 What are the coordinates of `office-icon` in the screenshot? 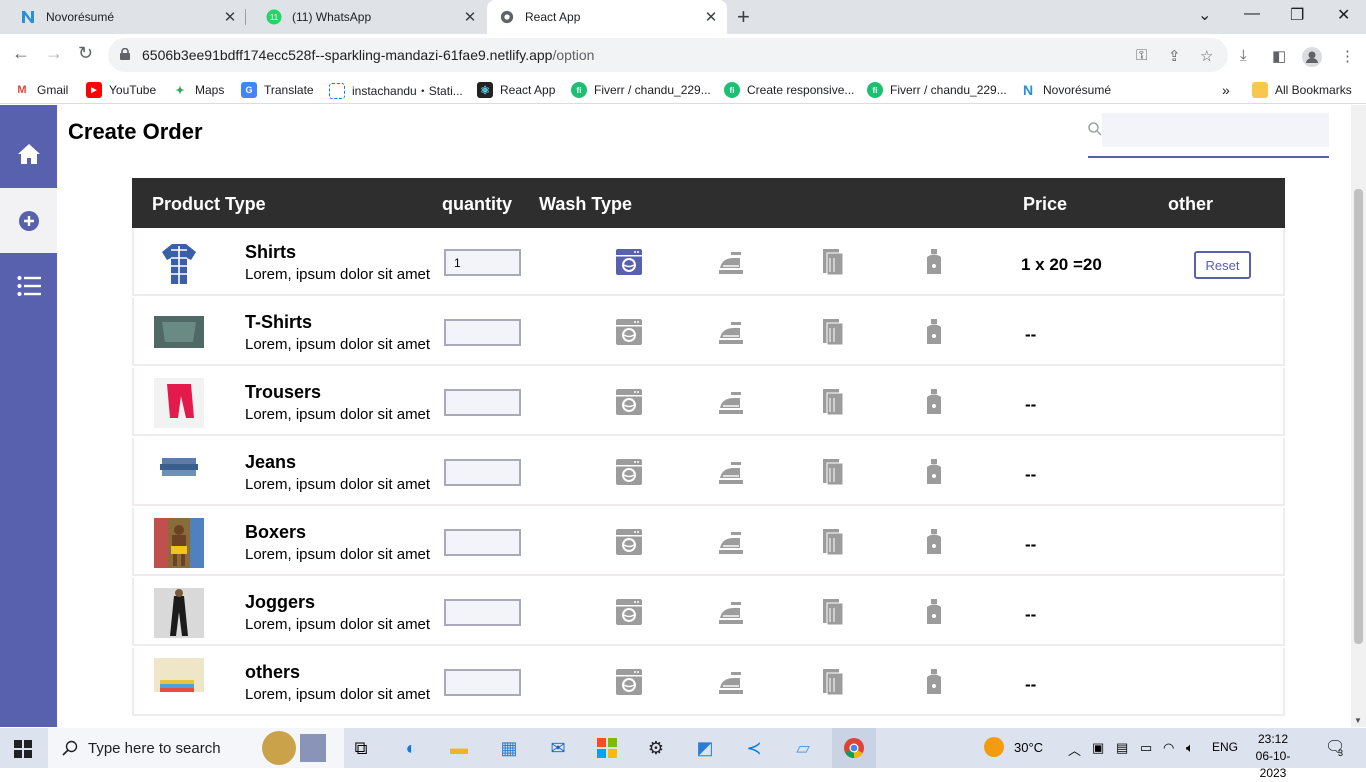 It's located at (607, 748).